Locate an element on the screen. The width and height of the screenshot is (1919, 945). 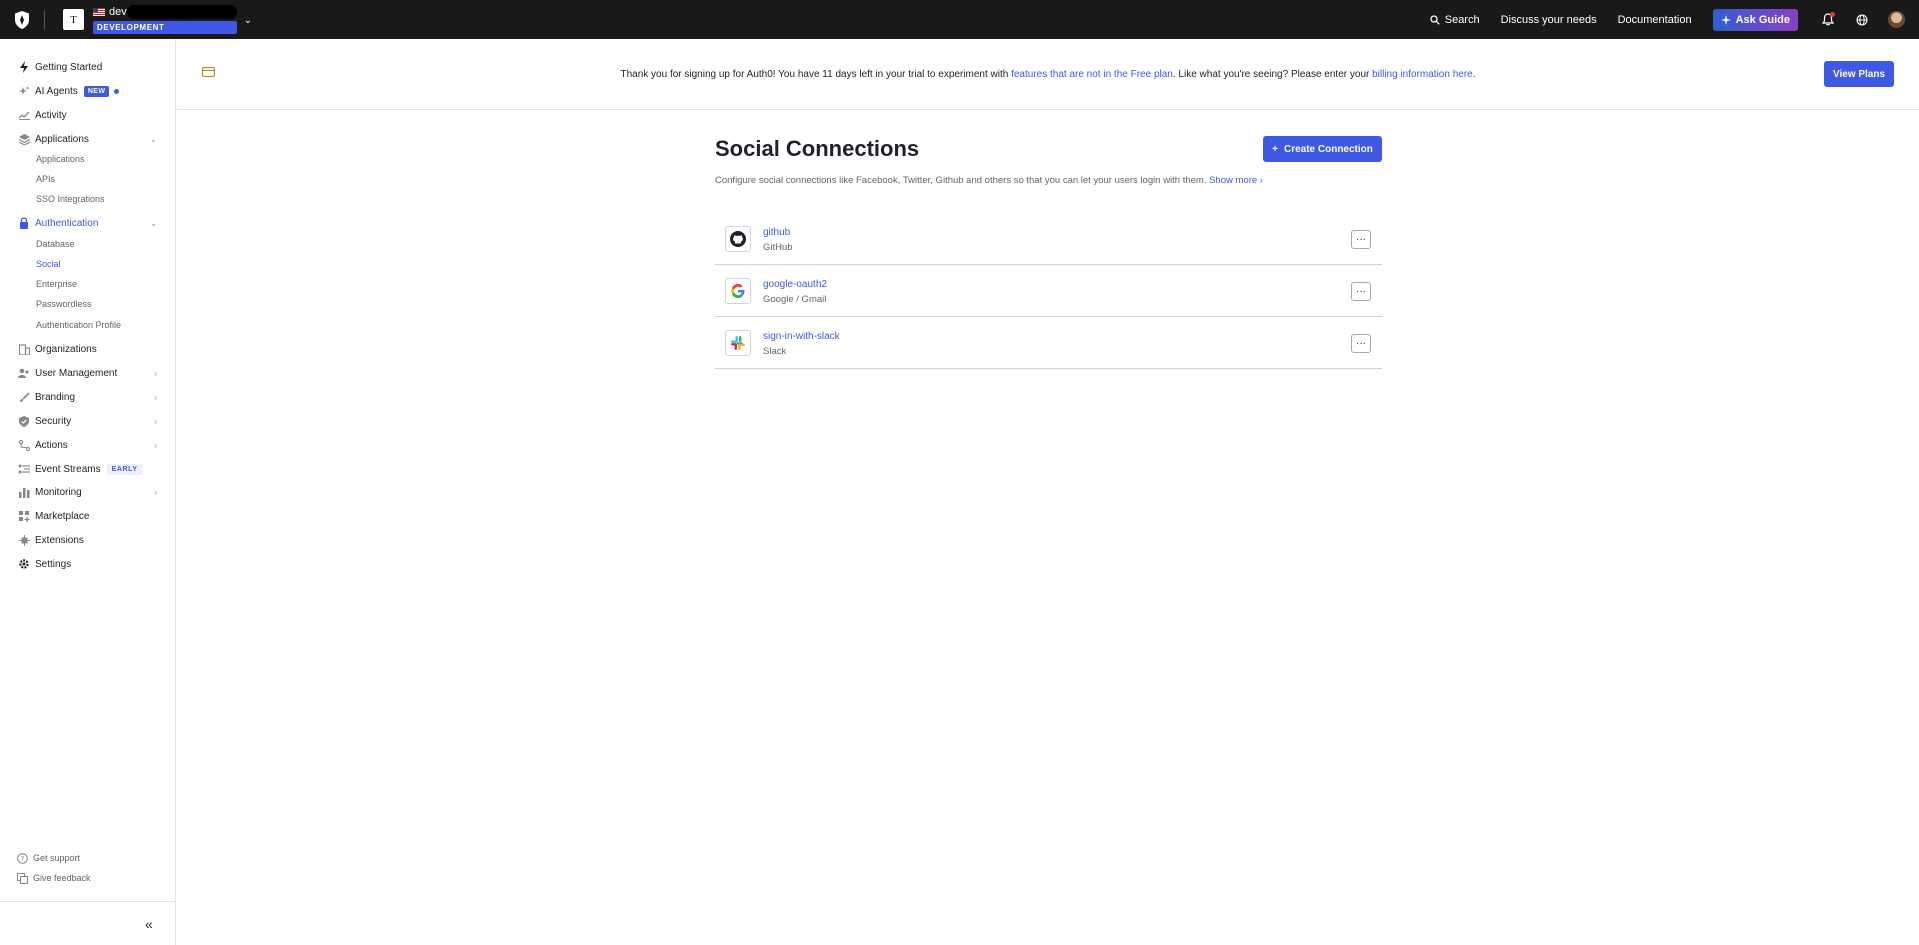
get-support-link: ? Get support is located at coordinates (40, 858).